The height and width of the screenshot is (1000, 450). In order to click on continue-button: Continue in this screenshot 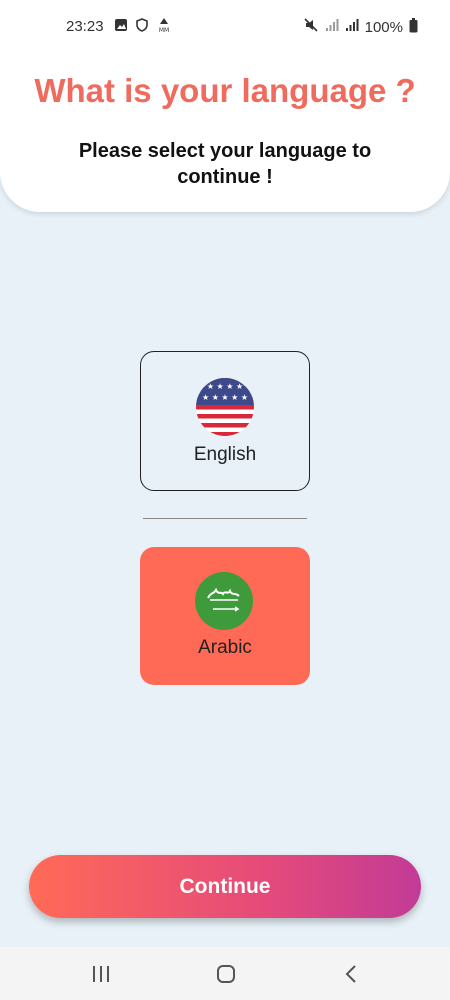, I will do `click(225, 886)`.